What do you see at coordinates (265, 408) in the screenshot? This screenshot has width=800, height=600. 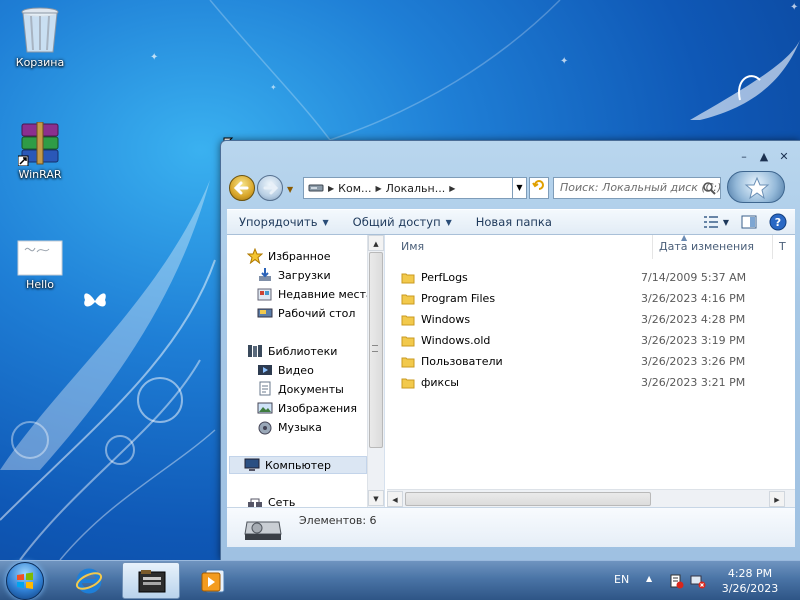 I see `pictures-icon` at bounding box center [265, 408].